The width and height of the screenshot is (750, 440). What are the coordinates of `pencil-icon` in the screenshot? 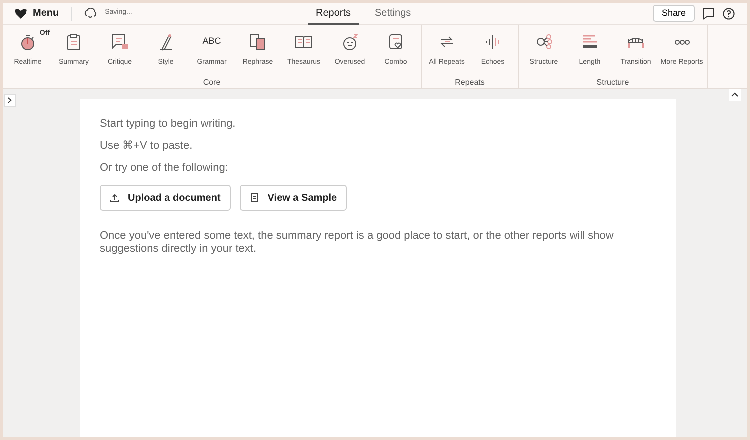 It's located at (166, 42).